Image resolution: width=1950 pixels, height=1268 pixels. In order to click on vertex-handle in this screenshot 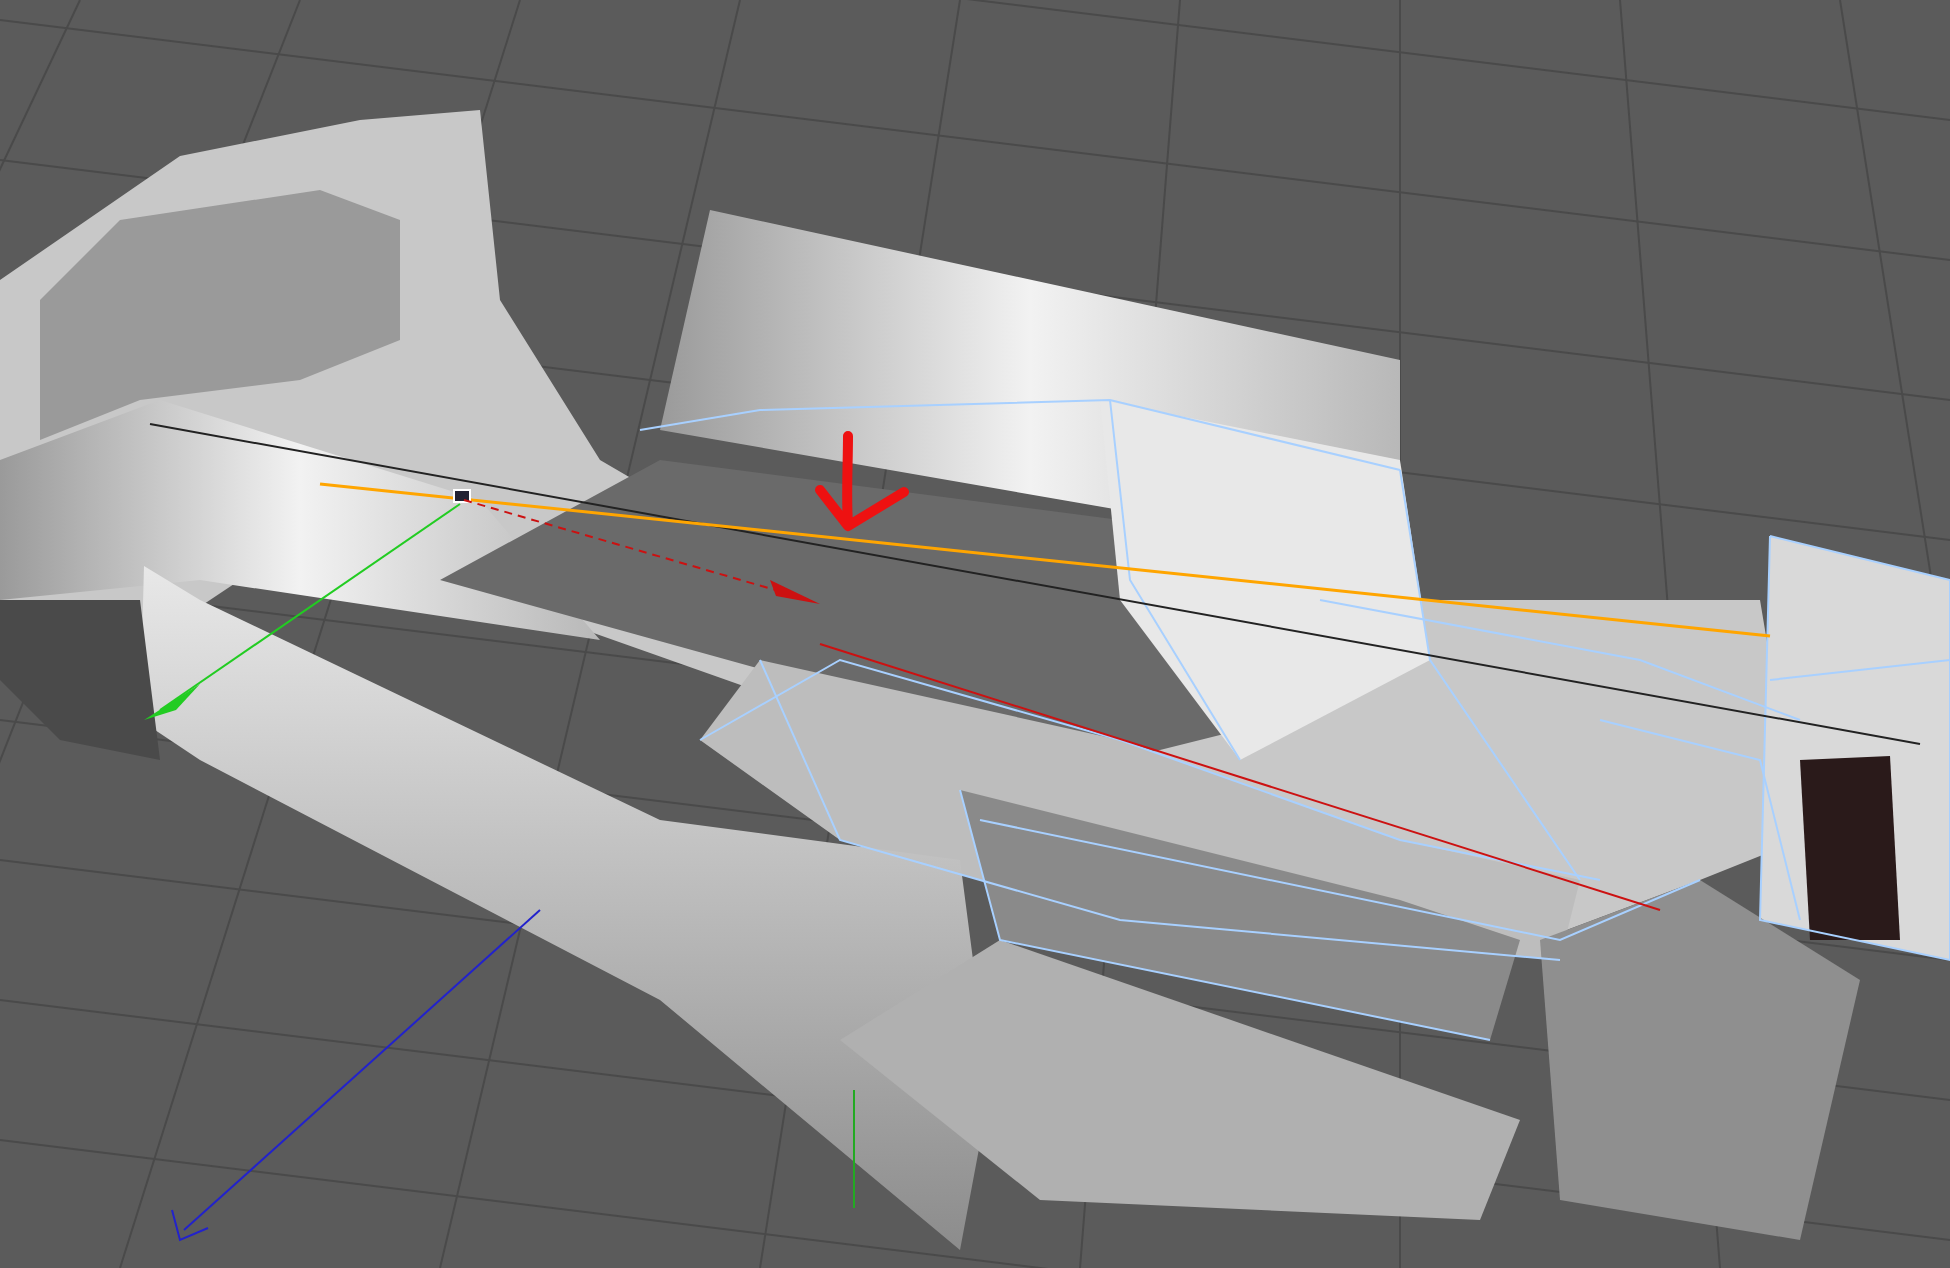, I will do `click(462, 496)`.